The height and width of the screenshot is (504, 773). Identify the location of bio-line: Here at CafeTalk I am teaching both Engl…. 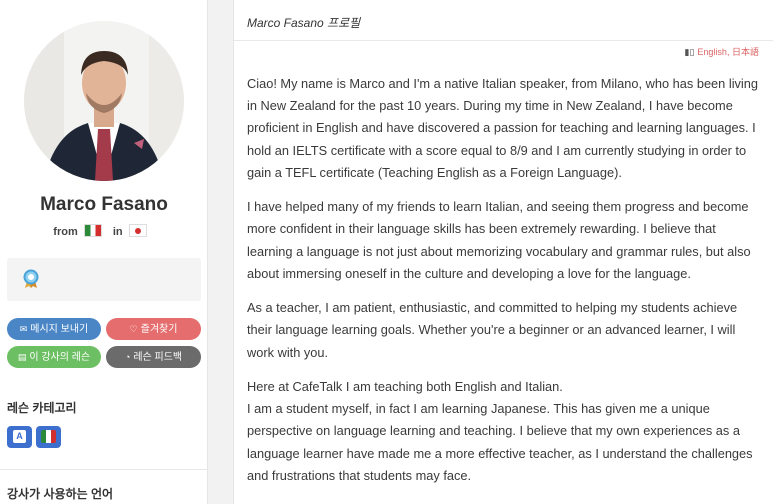
(405, 386).